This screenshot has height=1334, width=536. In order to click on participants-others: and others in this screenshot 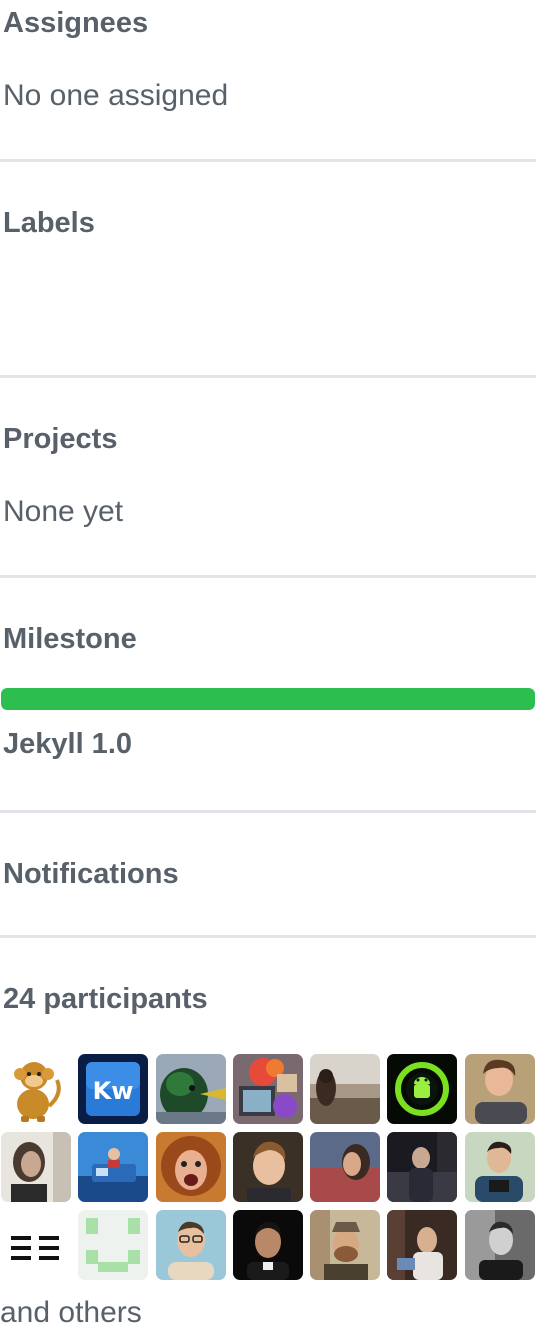, I will do `click(71, 1312)`.